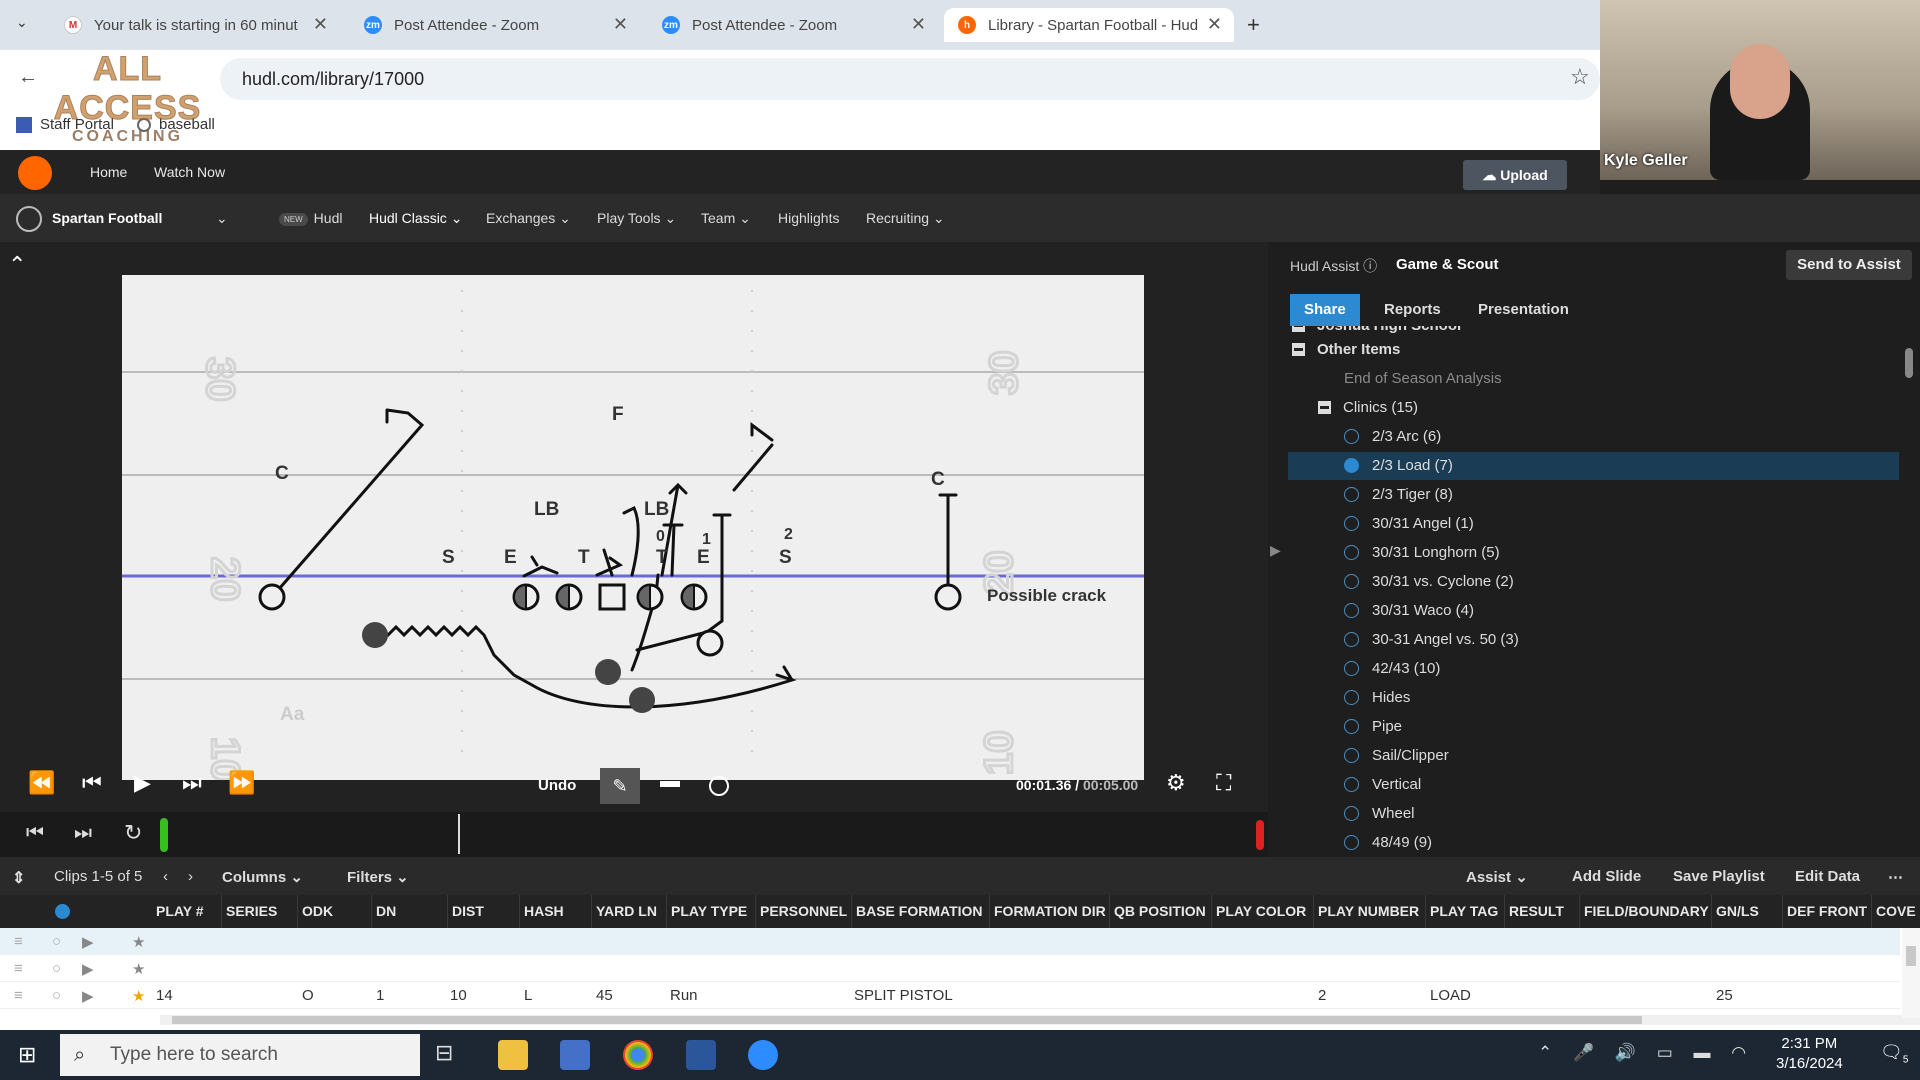 This screenshot has width=1920, height=1080. What do you see at coordinates (484, 911) in the screenshot?
I see `column-header: DIST` at bounding box center [484, 911].